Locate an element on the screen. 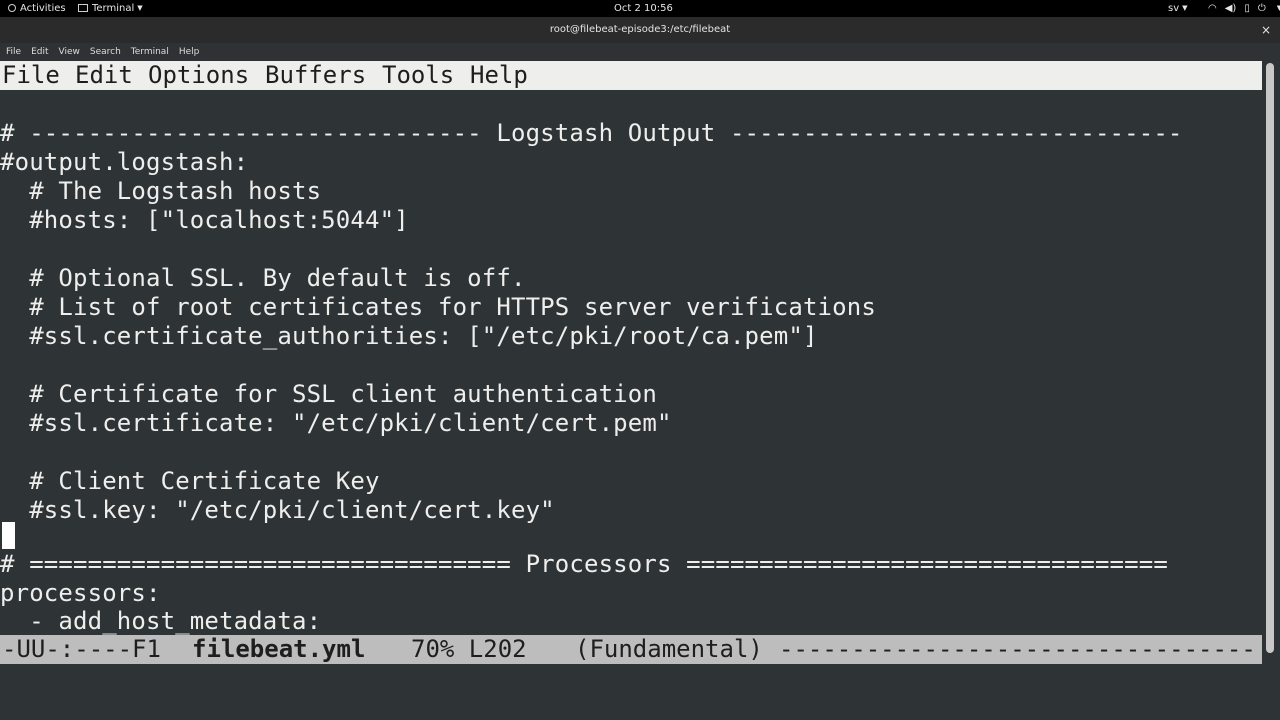 This screenshot has width=1280, height=720. editor-line: processors: is located at coordinates (80, 593).